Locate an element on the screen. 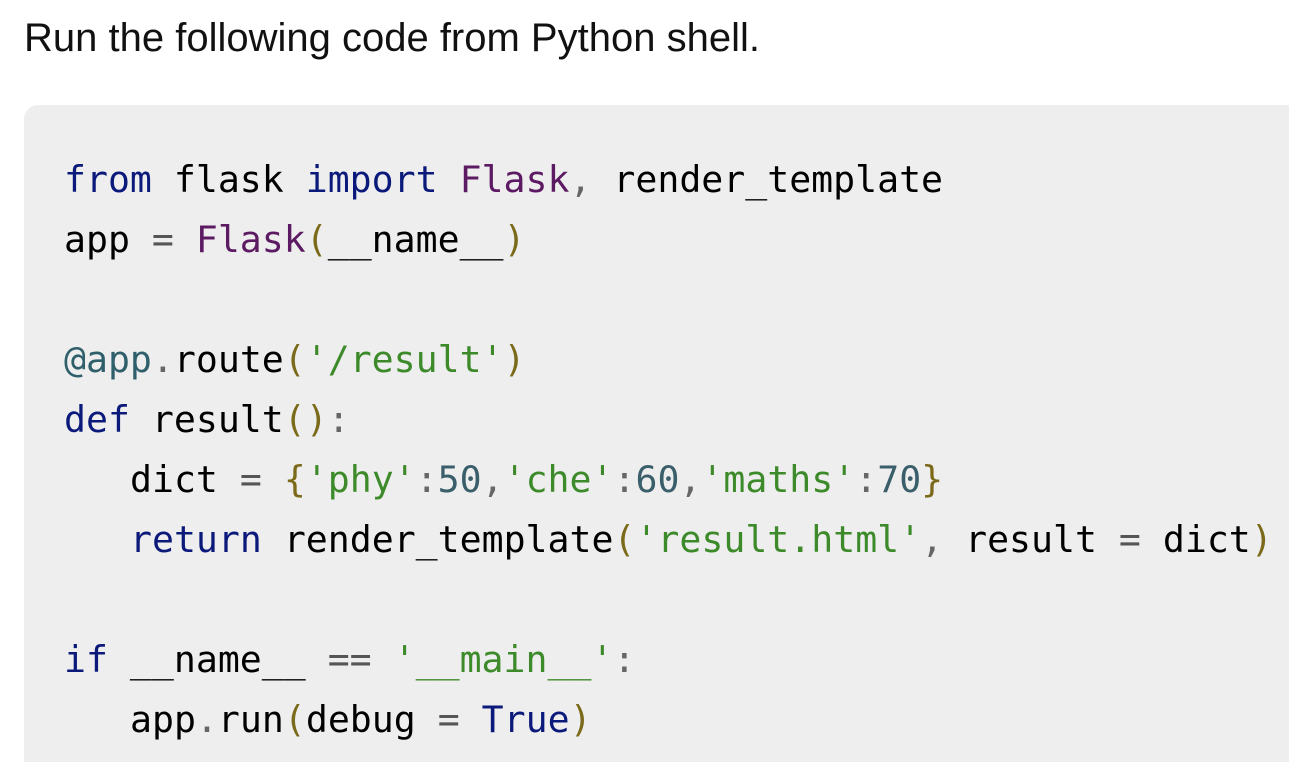  code-keyword: return is located at coordinates (196, 539).